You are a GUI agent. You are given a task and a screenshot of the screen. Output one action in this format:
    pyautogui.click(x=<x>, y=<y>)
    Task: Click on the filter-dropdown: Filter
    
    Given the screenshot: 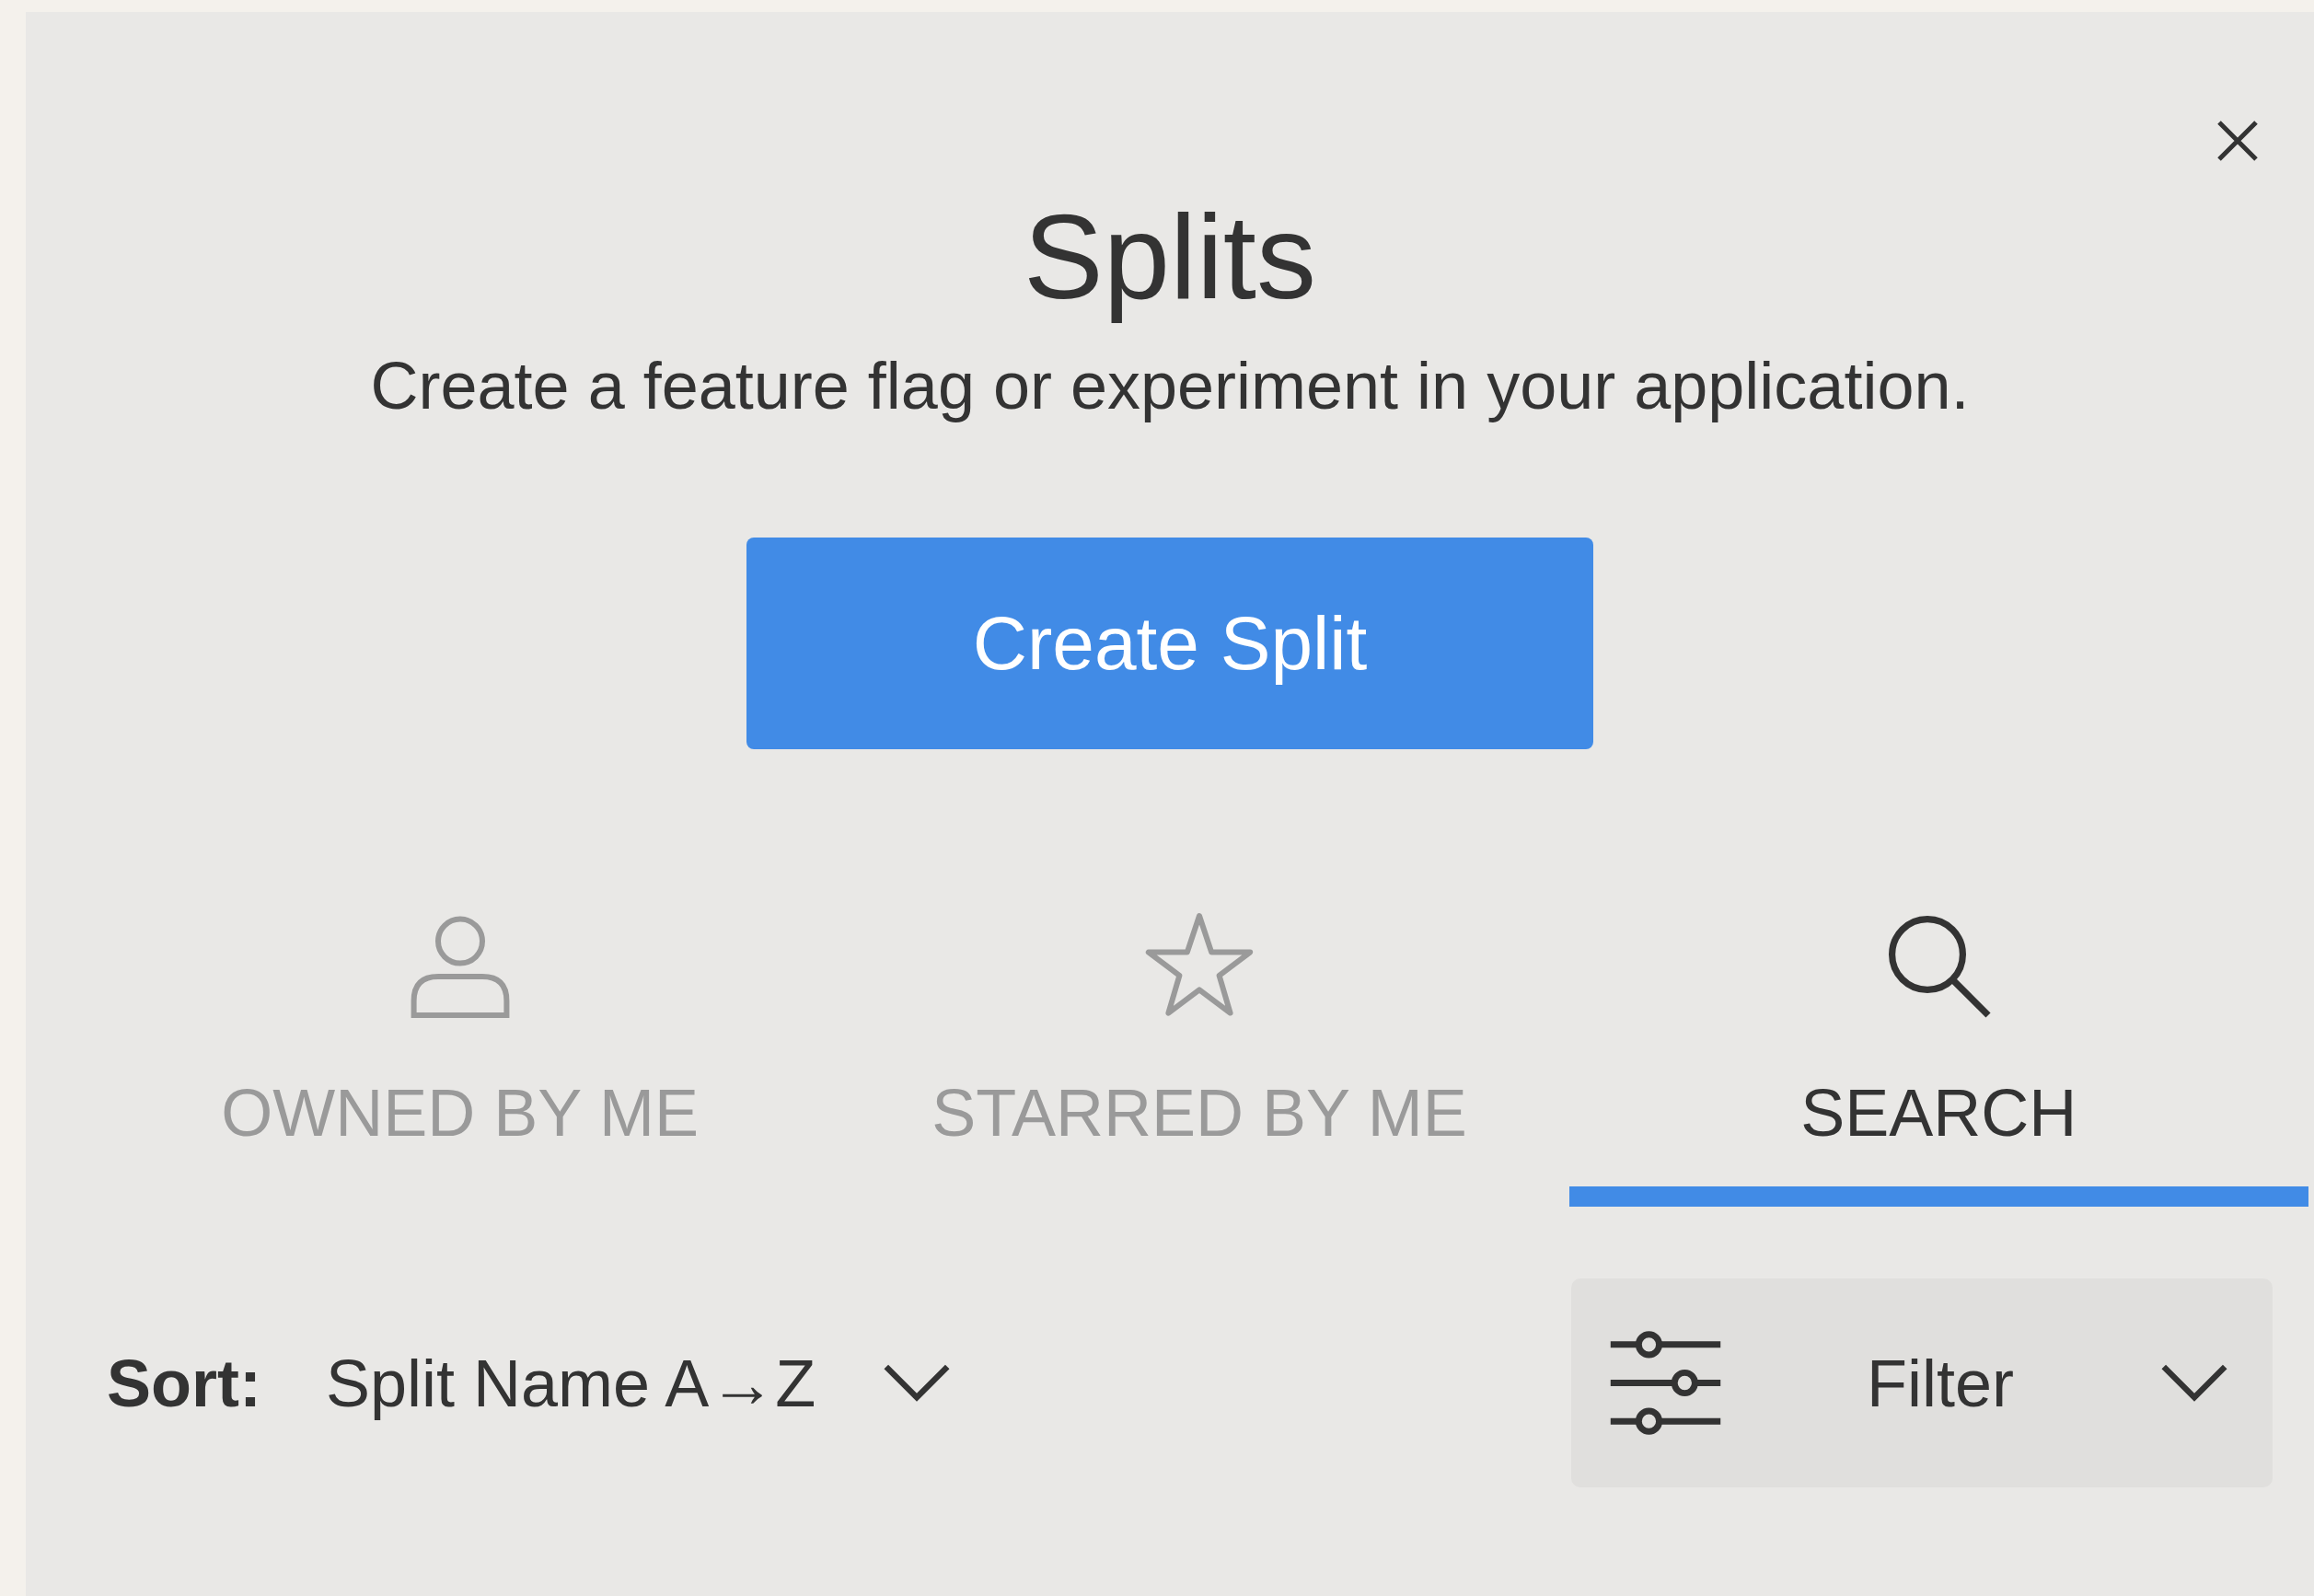 What is the action you would take?
    pyautogui.click(x=1922, y=1382)
    